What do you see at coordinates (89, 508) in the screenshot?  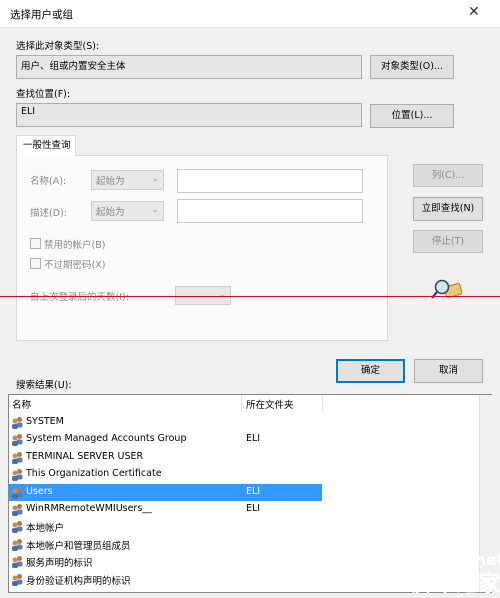 I see `row-name: WinRMRemoteWMIUsers__` at bounding box center [89, 508].